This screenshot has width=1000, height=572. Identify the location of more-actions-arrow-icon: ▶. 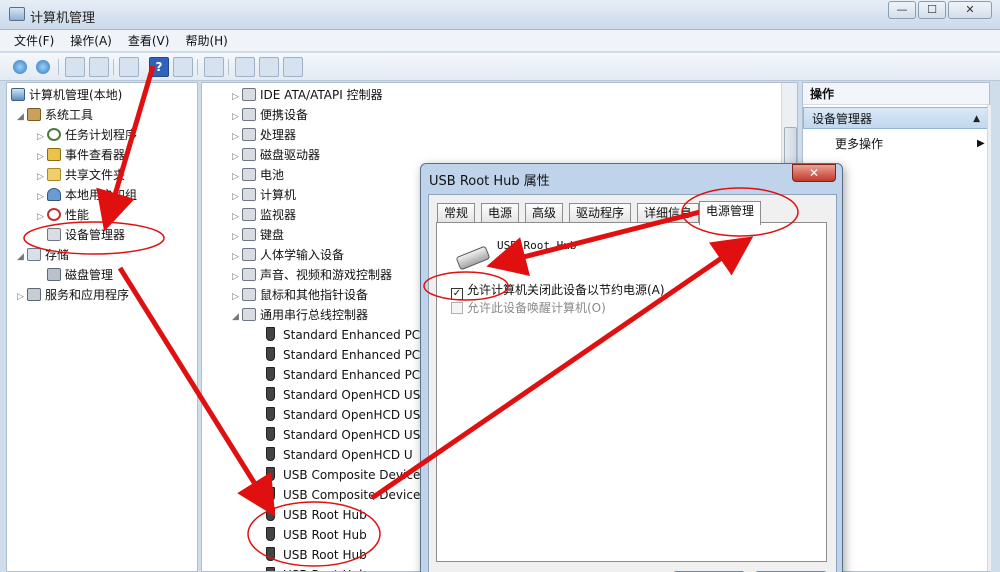
(981, 144).